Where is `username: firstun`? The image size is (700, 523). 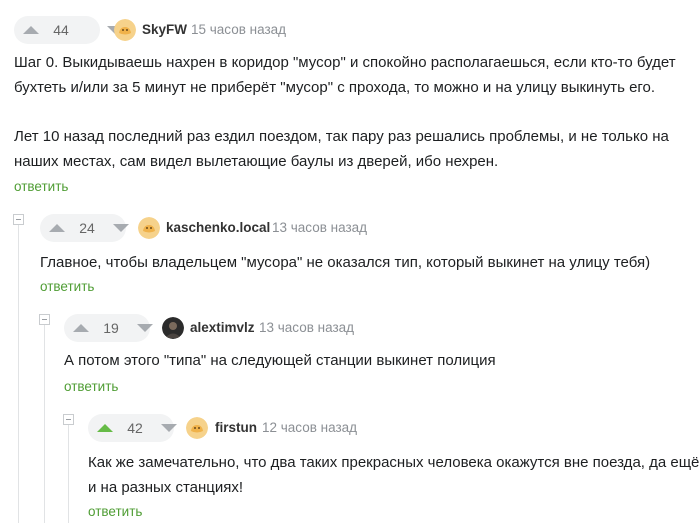 username: firstun is located at coordinates (236, 427).